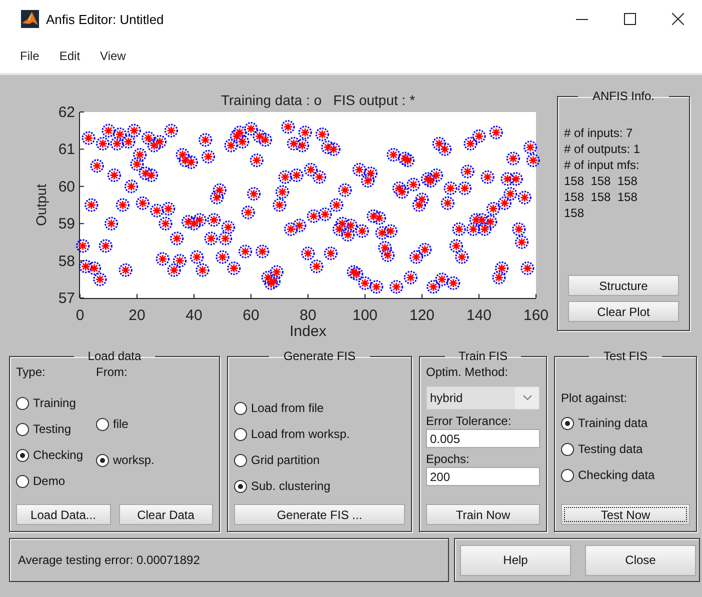 Image resolution: width=702 pixels, height=597 pixels. What do you see at coordinates (56, 403) in the screenshot?
I see `radio-option: Training` at bounding box center [56, 403].